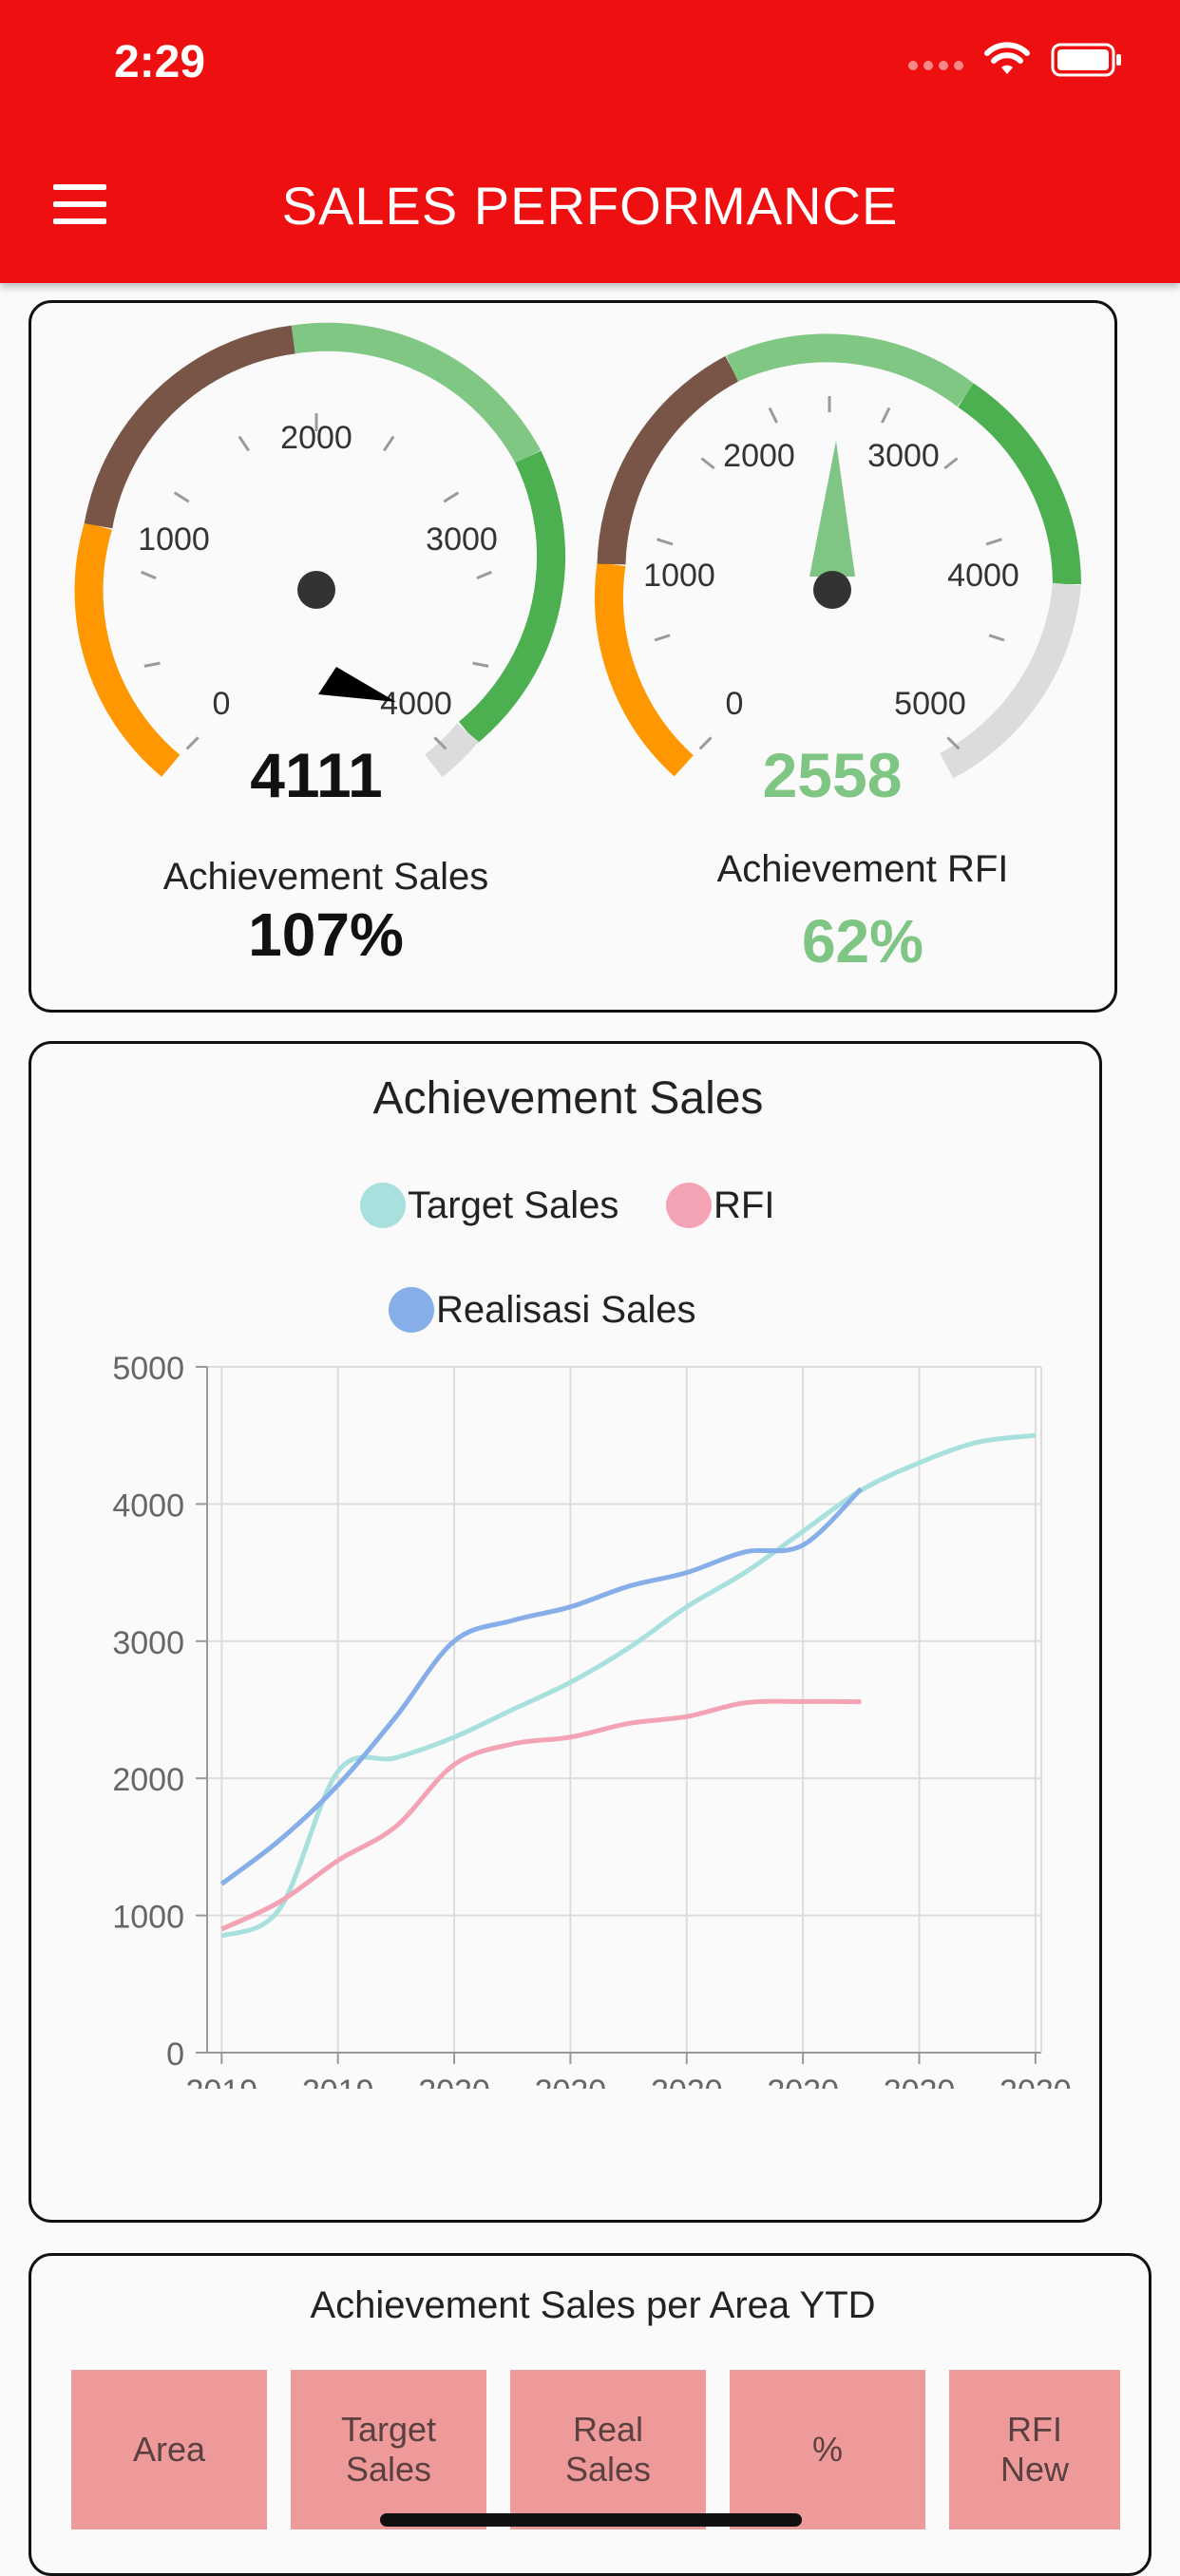  I want to click on header-area: Area, so click(169, 2449).